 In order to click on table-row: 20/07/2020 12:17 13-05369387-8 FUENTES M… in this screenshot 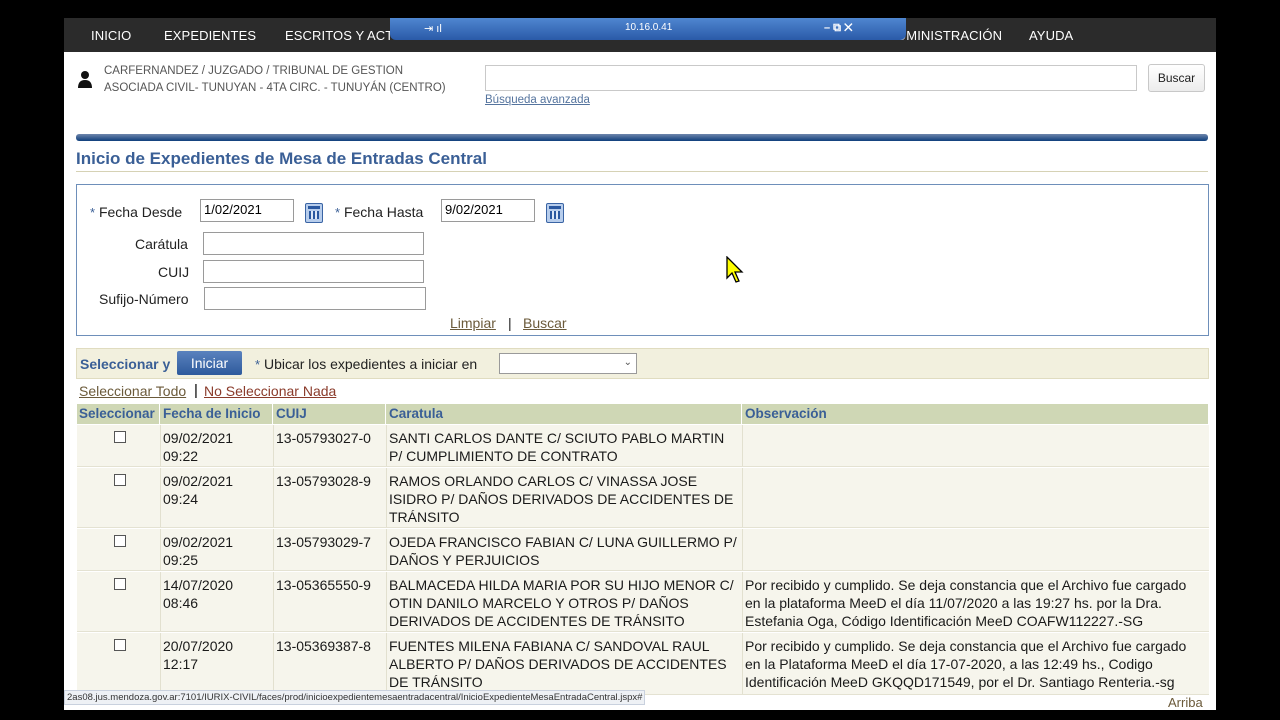, I will do `click(643, 664)`.